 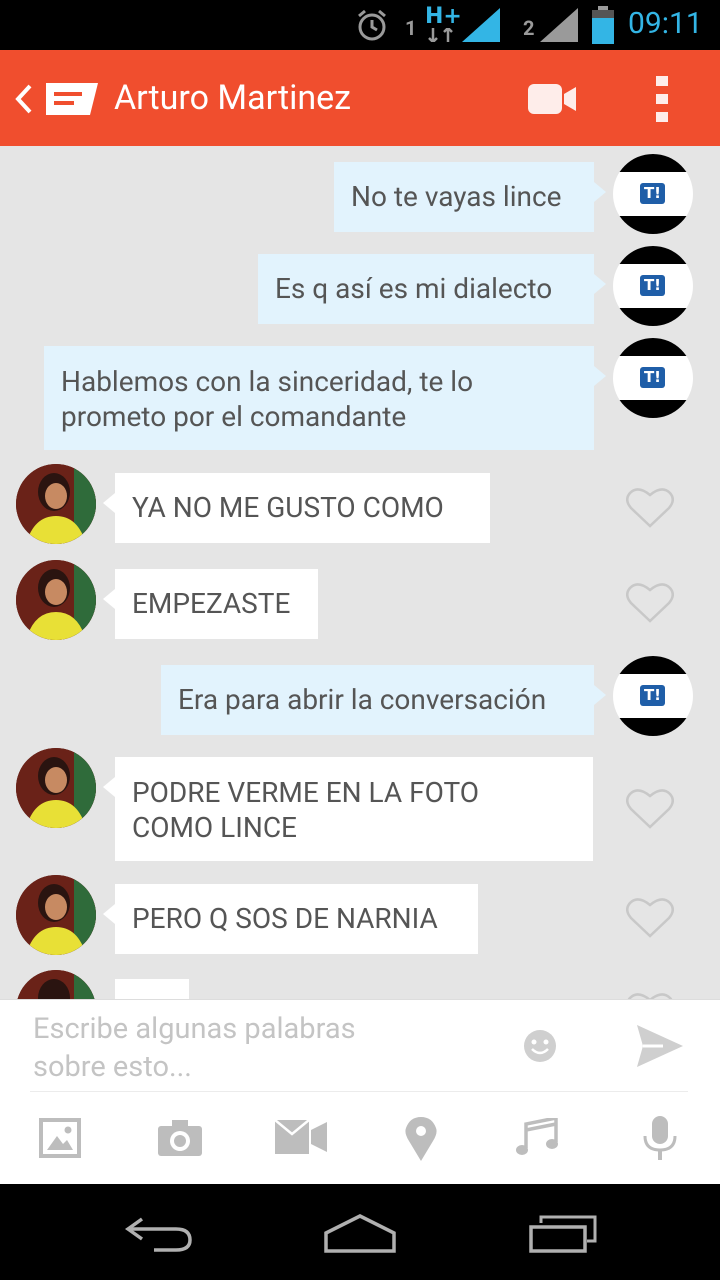 I want to click on network-type-label: H+, so click(x=443, y=16).